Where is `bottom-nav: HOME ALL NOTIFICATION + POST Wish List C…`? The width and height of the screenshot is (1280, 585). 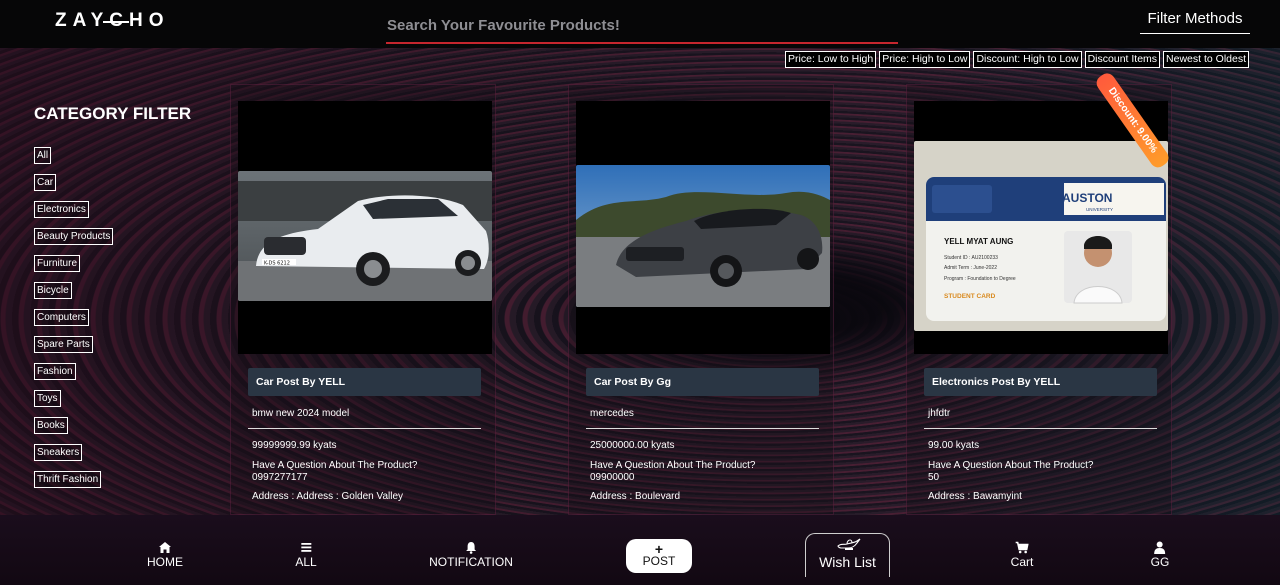 bottom-nav: HOME ALL NOTIFICATION + POST Wish List C… is located at coordinates (640, 550).